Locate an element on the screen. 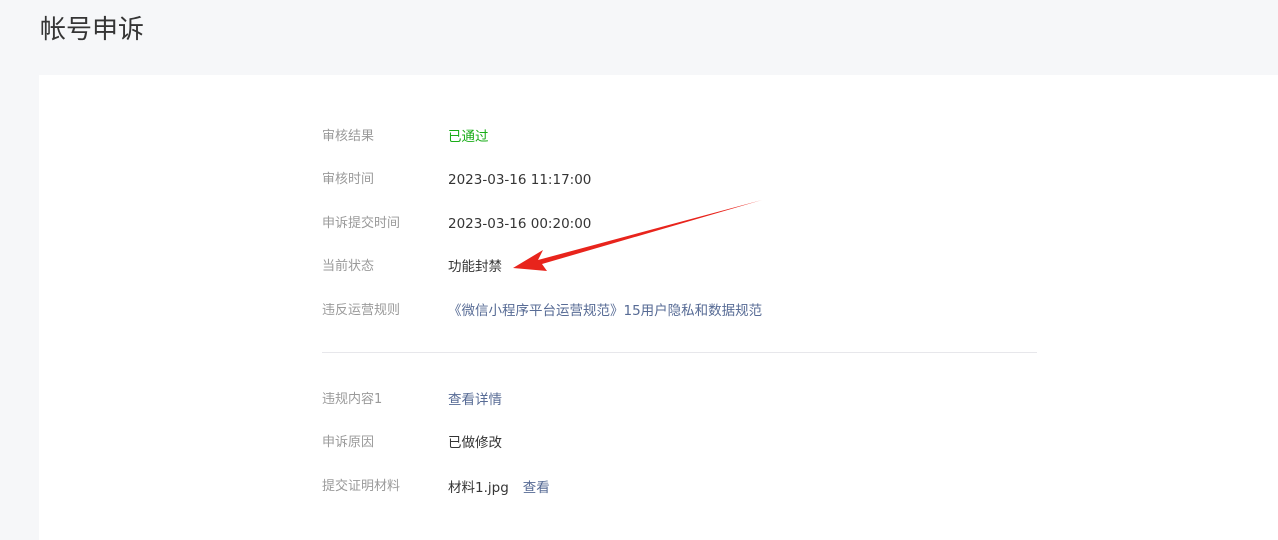 The image size is (1278, 540). violation-content-label: 违规内容1 is located at coordinates (352, 399).